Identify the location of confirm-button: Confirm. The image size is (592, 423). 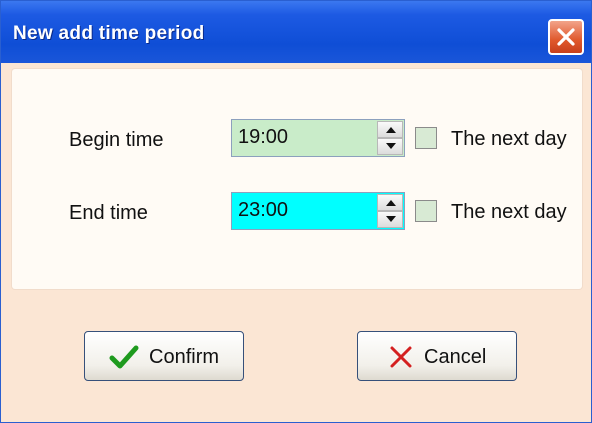
(164, 356).